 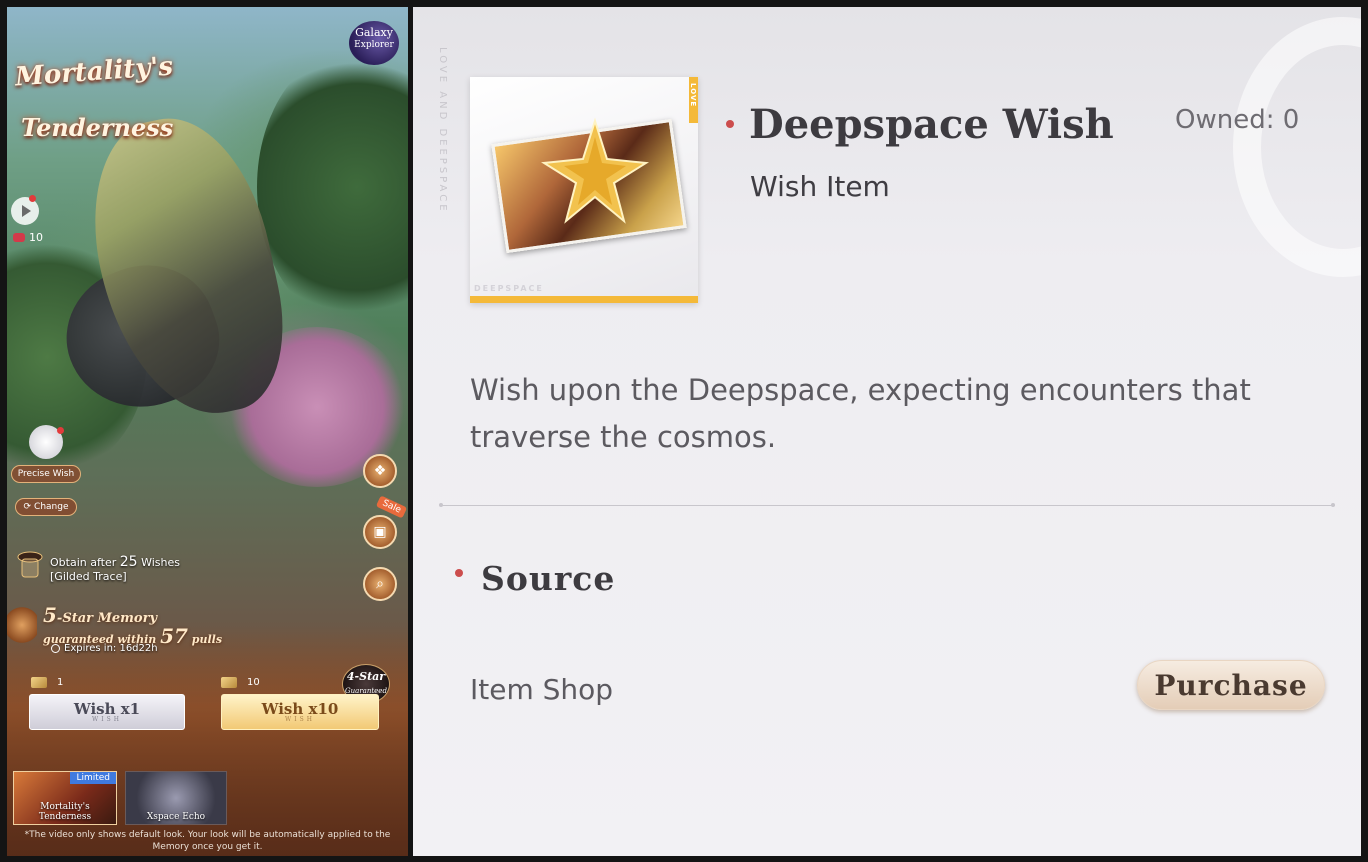 I want to click on wish10-cost-value: 10, so click(x=253, y=682).